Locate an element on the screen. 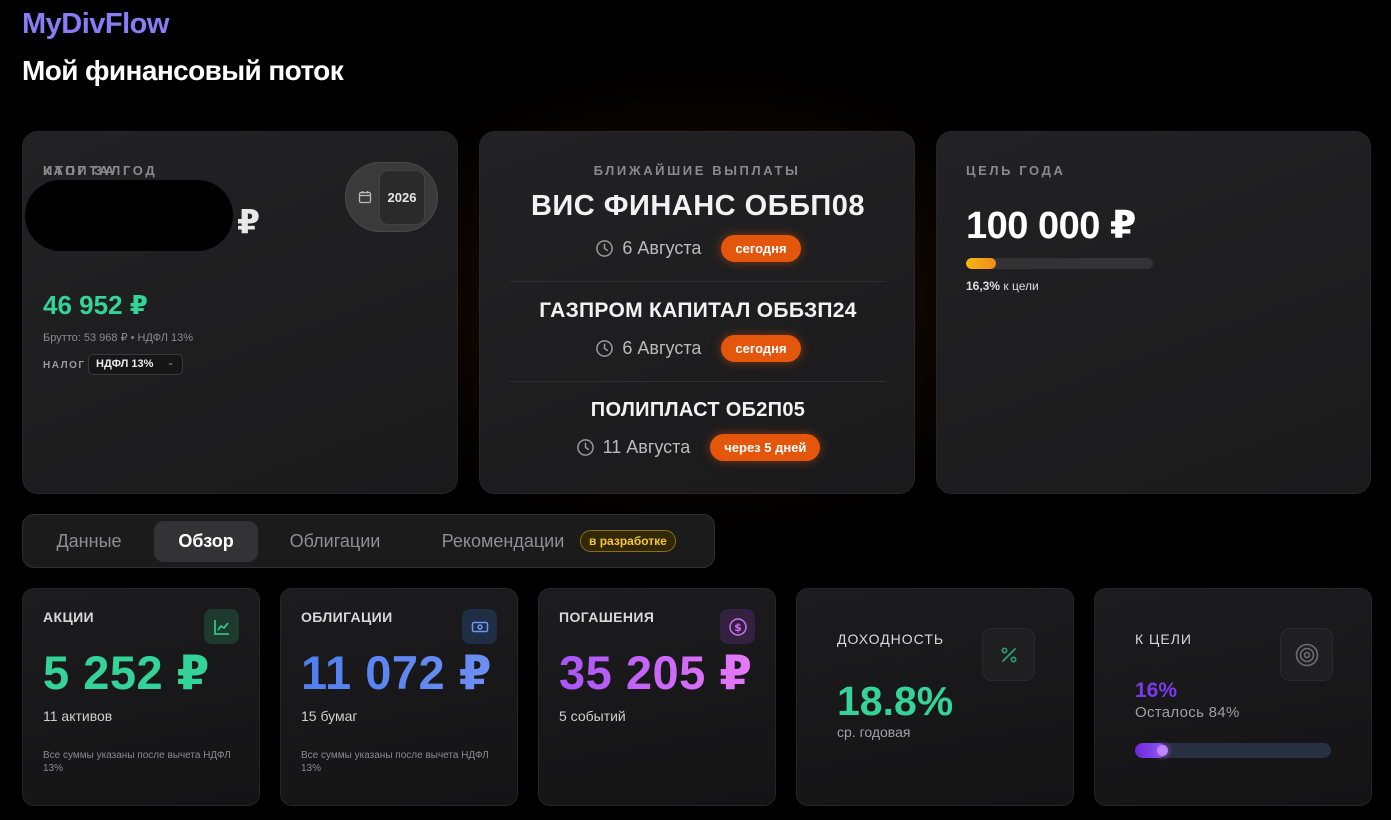 The height and width of the screenshot is (820, 1391). payout-name: ПОЛИПЛАСТ ОБ2П05 is located at coordinates (698, 410).